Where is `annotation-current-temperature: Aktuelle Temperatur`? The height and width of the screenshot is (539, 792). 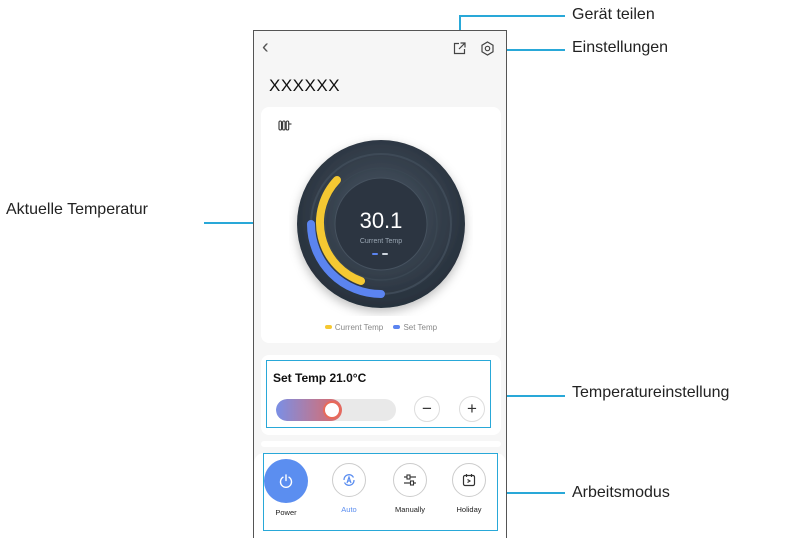
annotation-current-temperature: Aktuelle Temperatur is located at coordinates (77, 209).